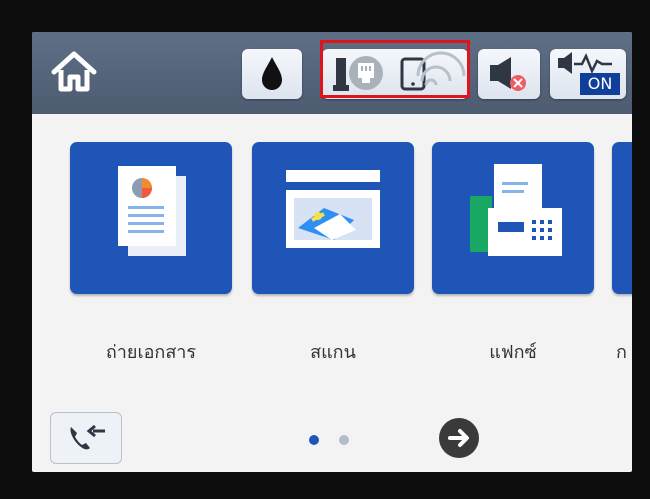 The width and height of the screenshot is (650, 499). What do you see at coordinates (513, 352) in the screenshot?
I see `fax-label: แฟกซ์` at bounding box center [513, 352].